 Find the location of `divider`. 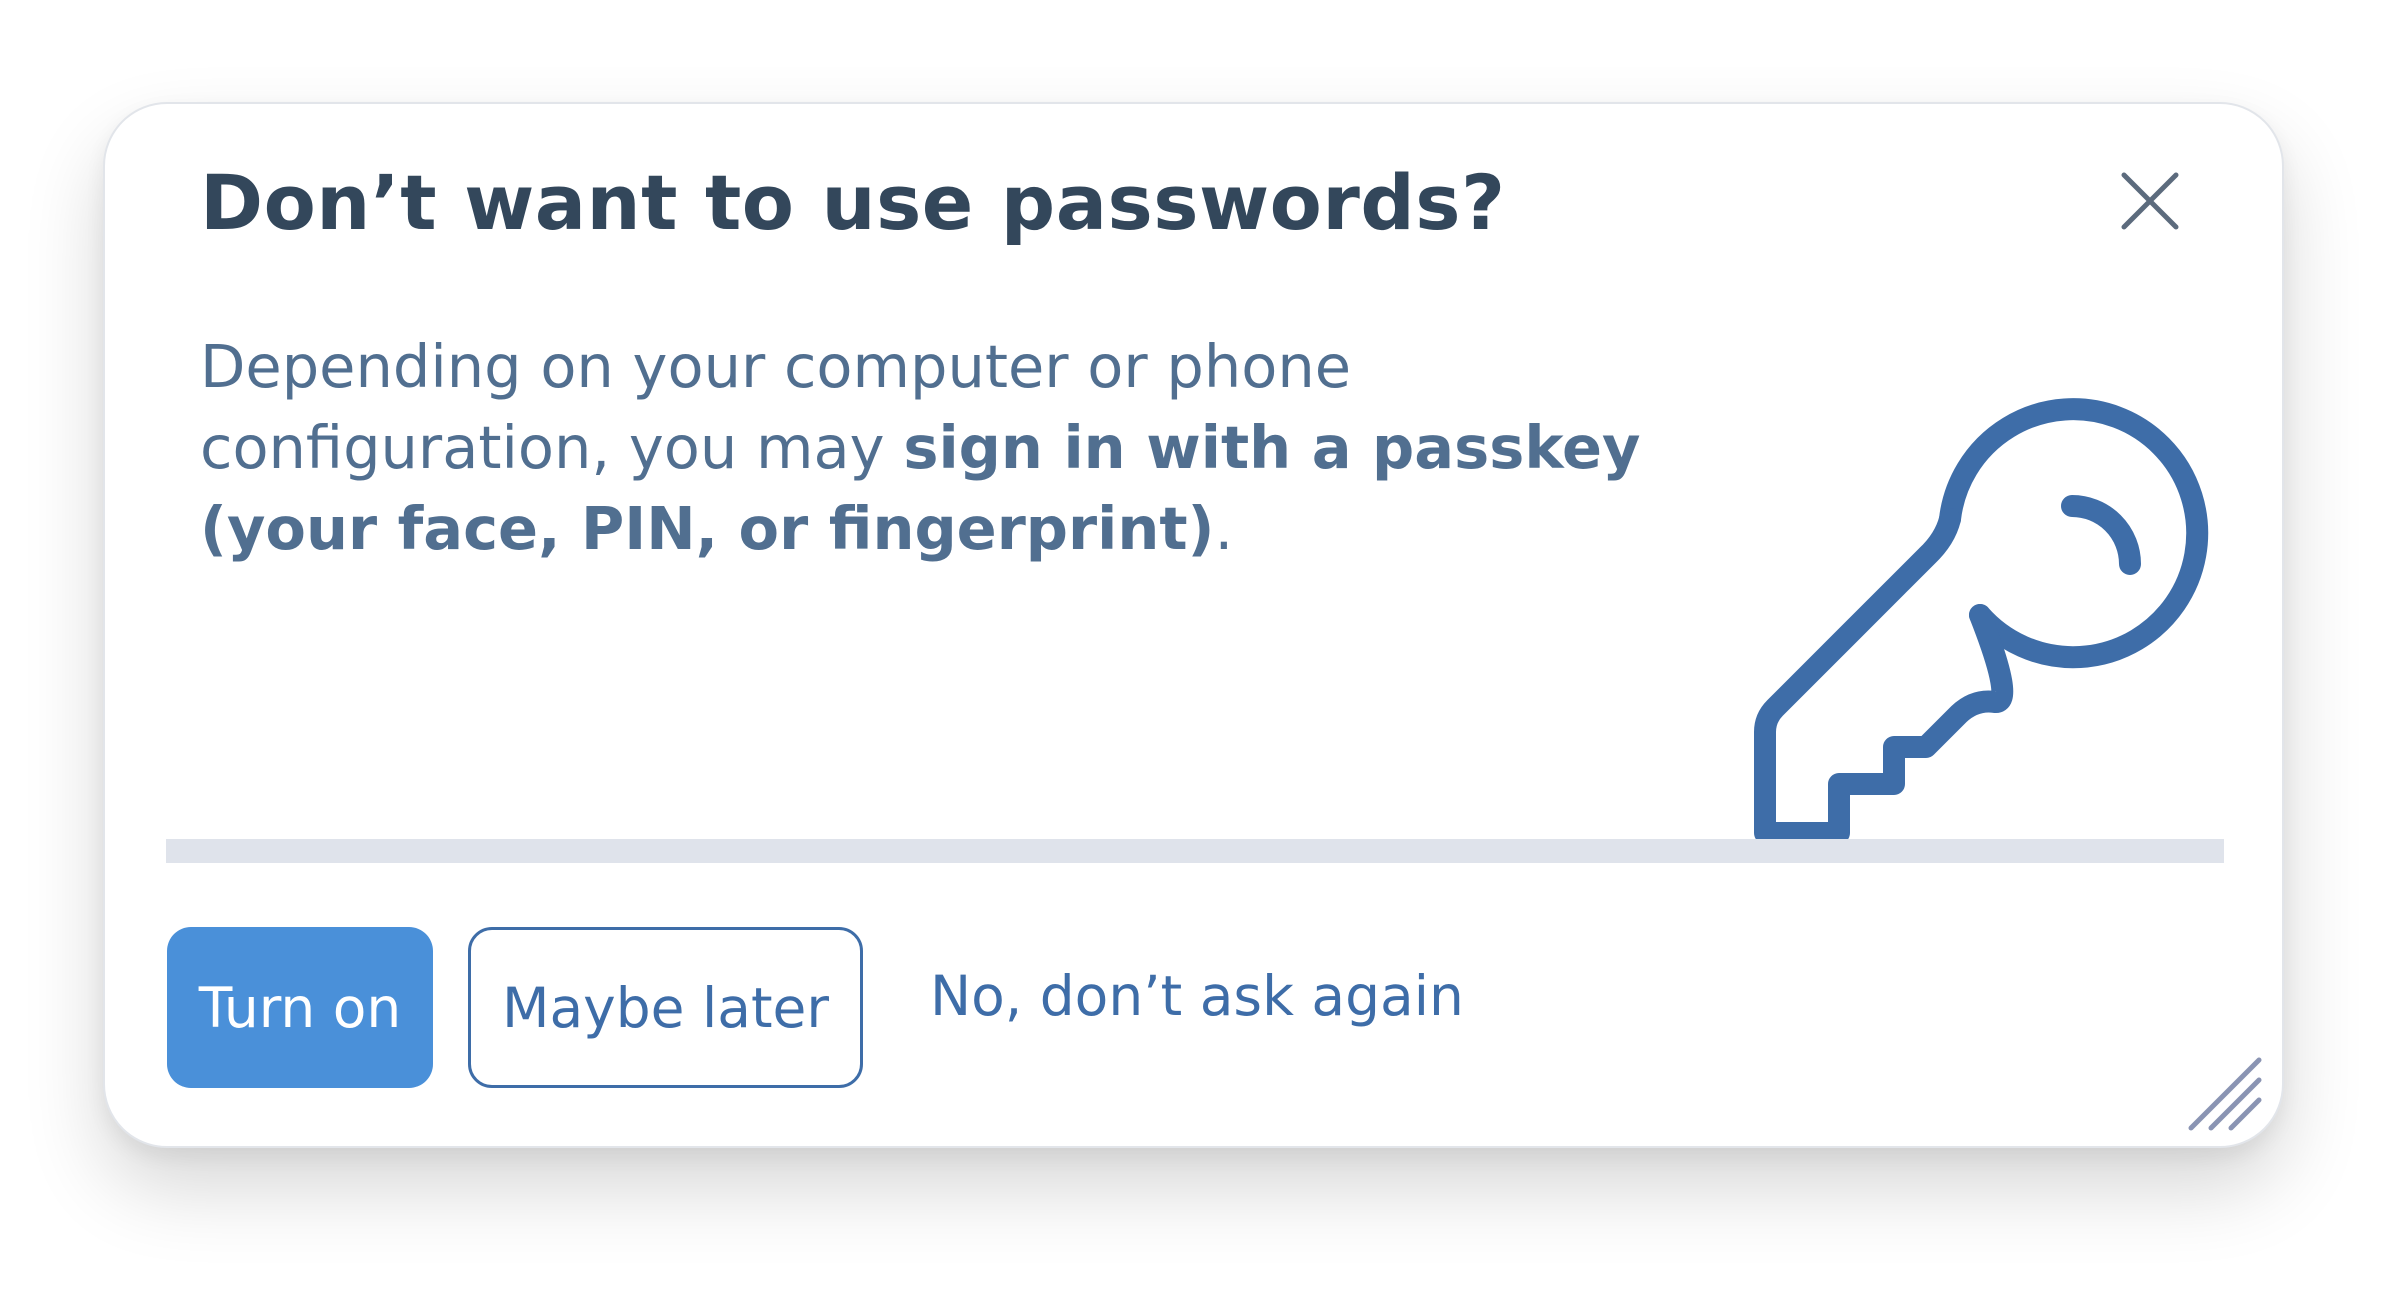

divider is located at coordinates (1195, 851).